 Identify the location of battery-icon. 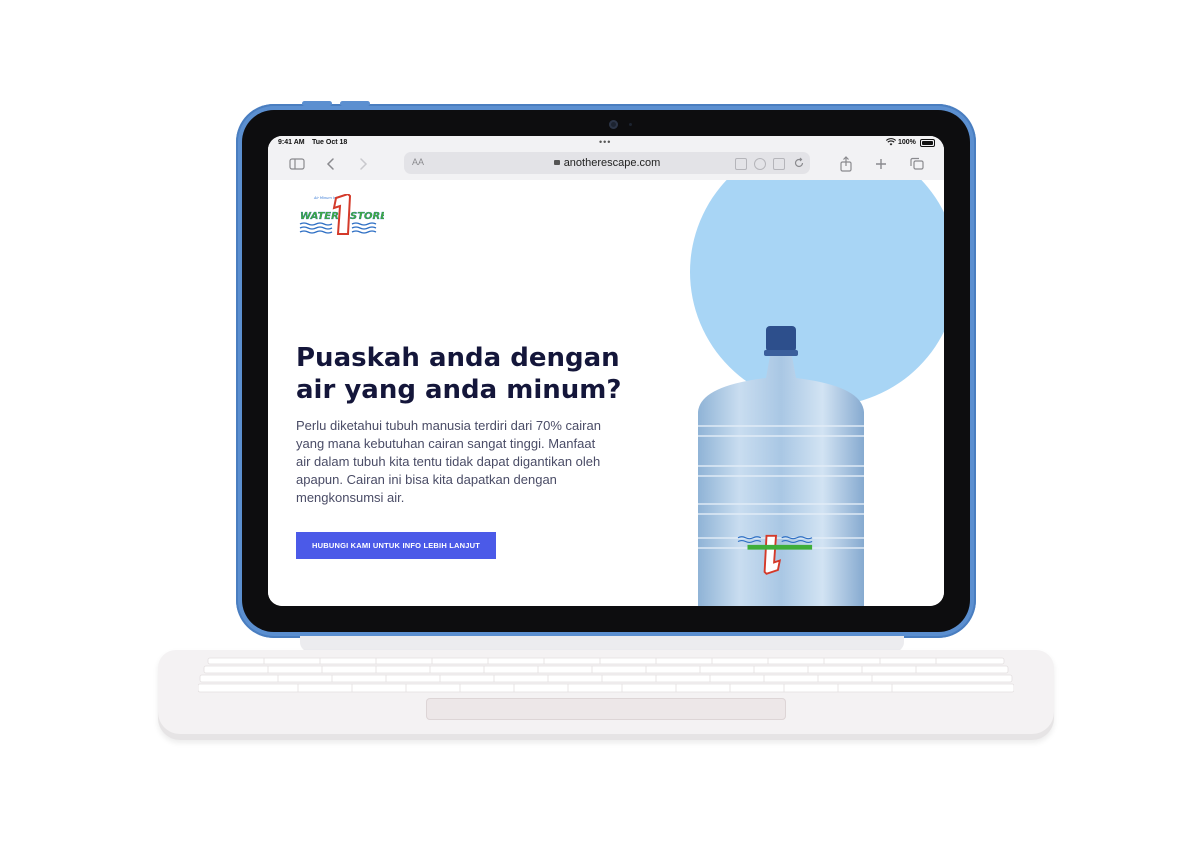
(927, 143).